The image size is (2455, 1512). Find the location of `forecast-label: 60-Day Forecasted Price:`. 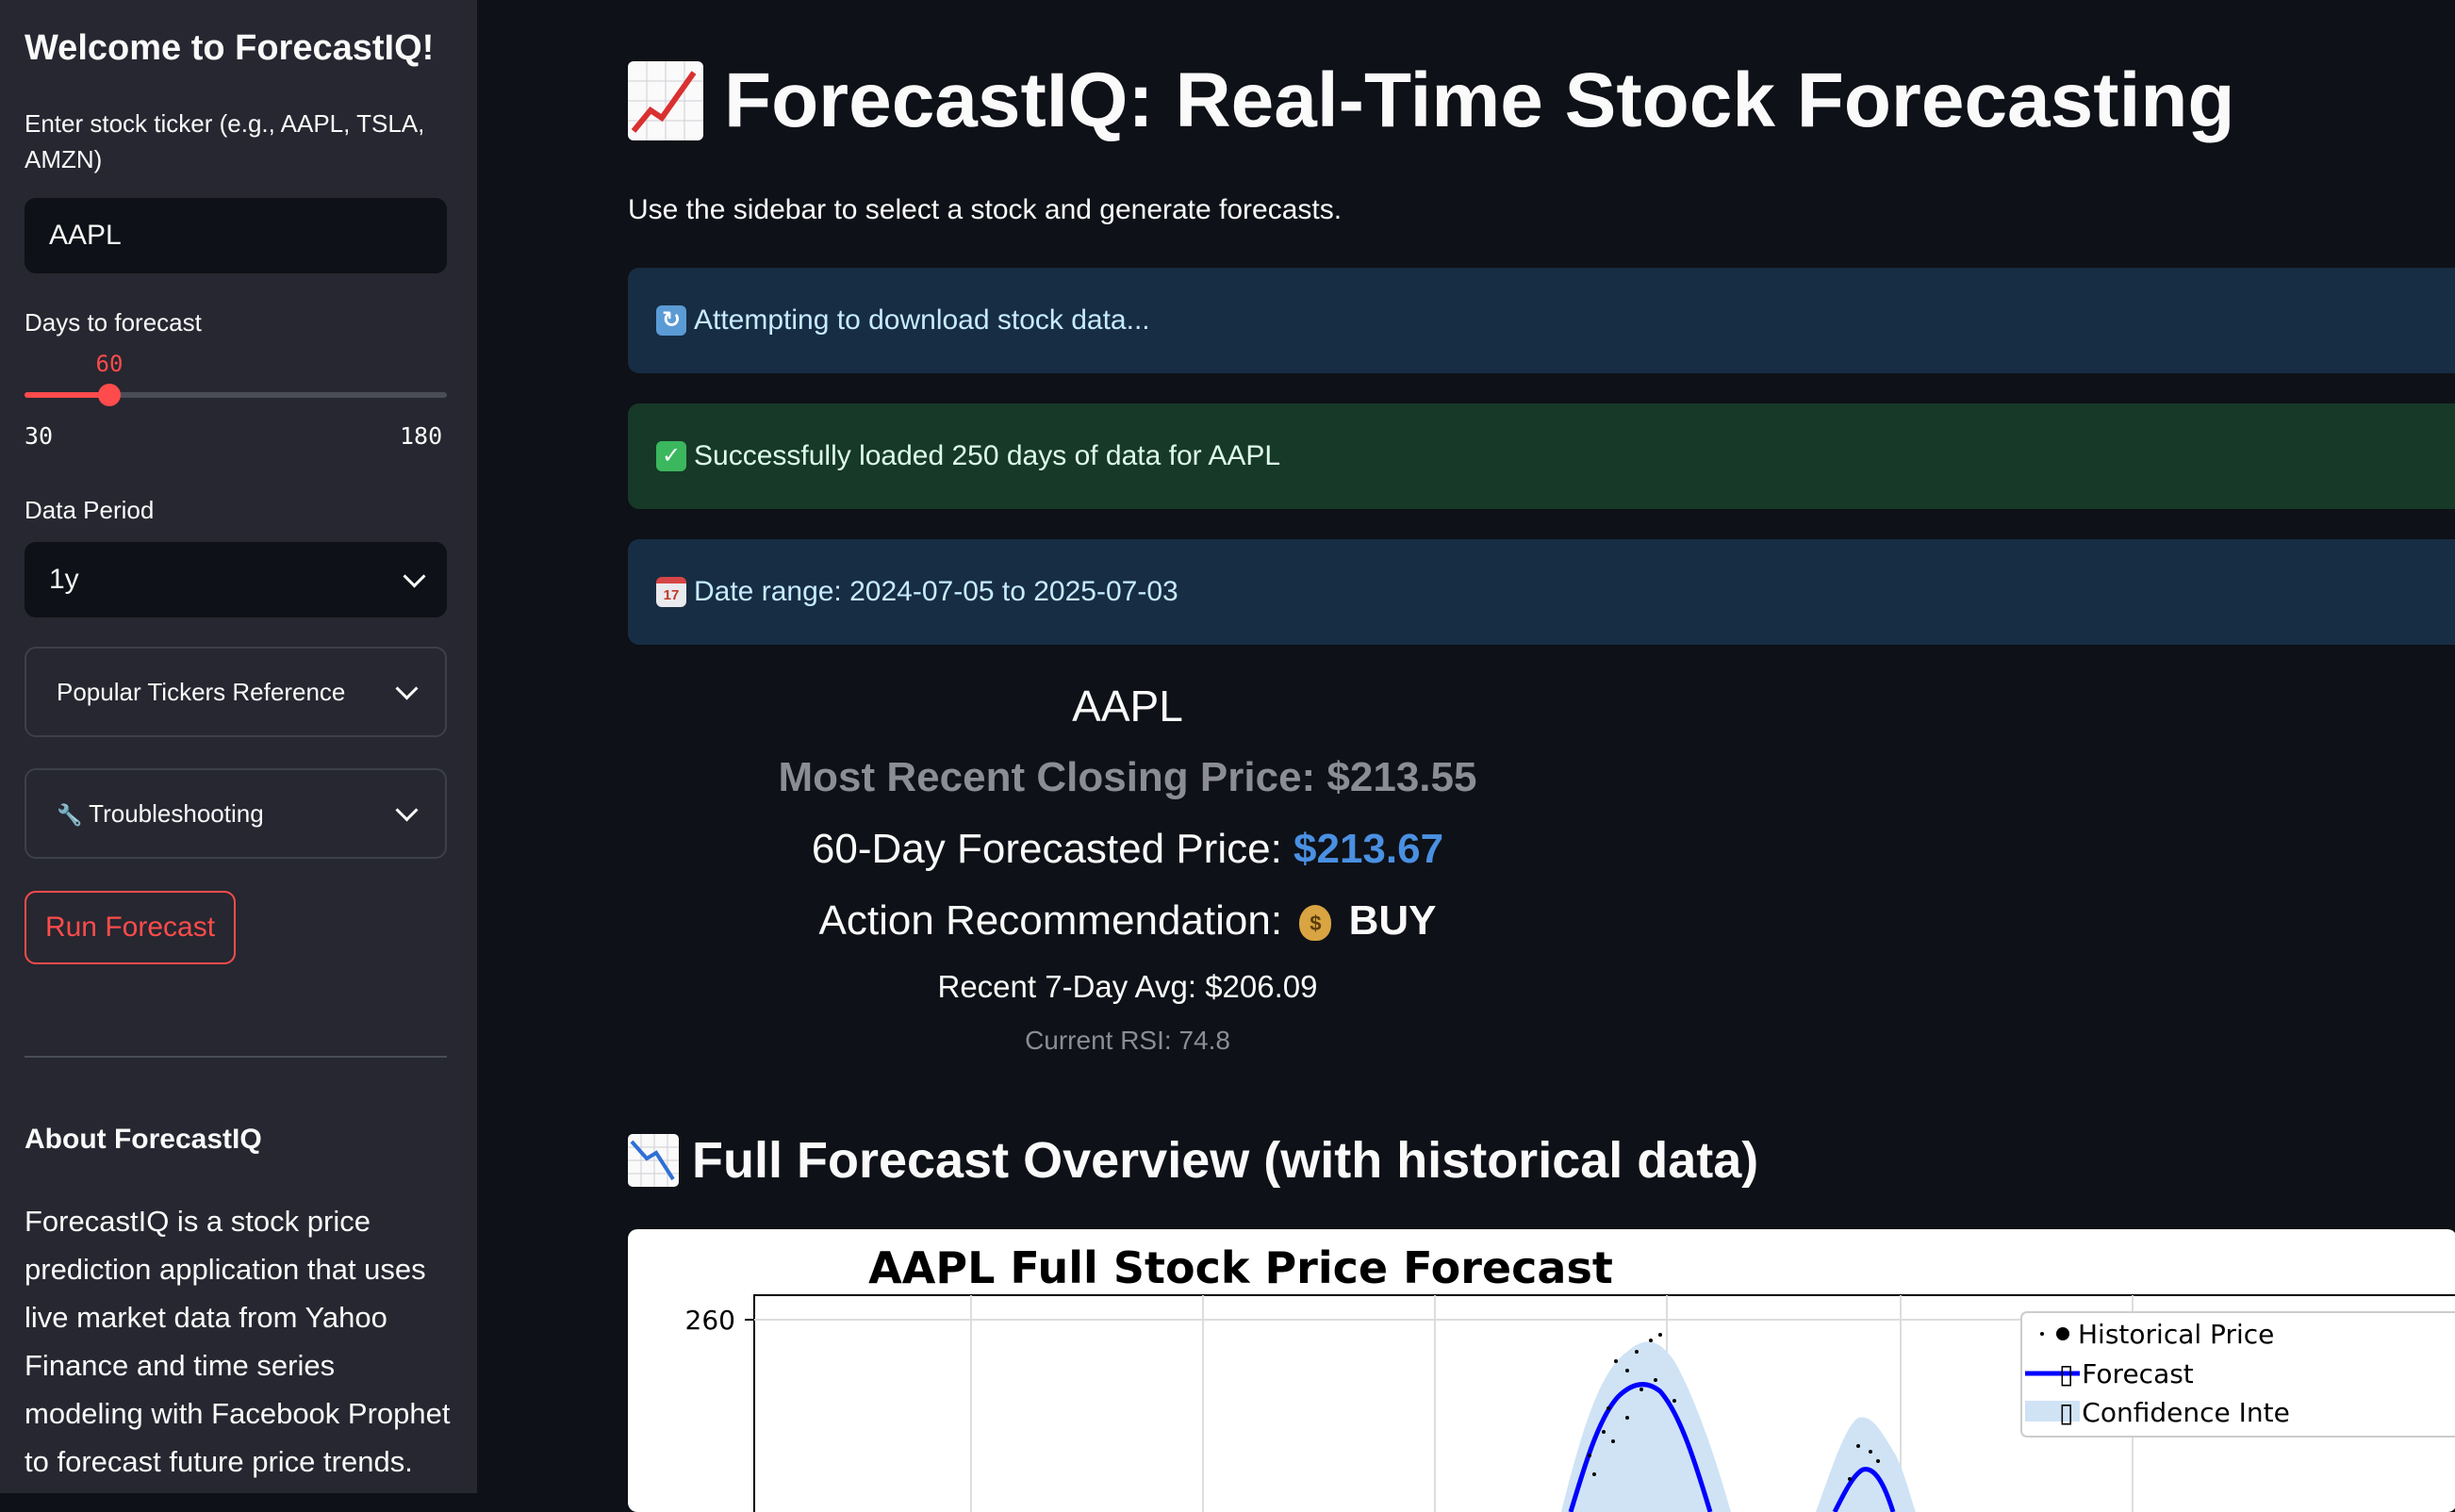

forecast-label: 60-Day Forecasted Price: is located at coordinates (1052, 849).